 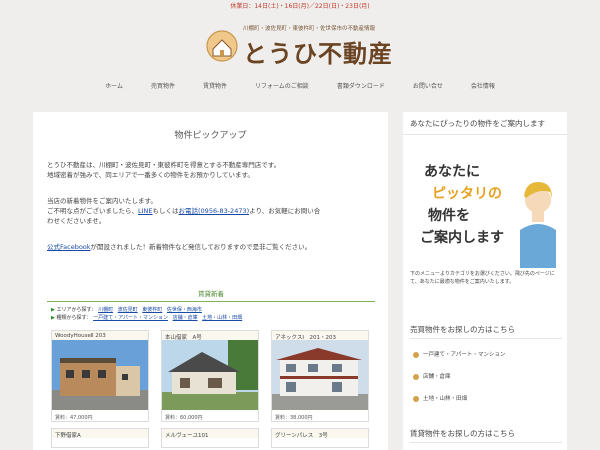 What do you see at coordinates (210, 335) in the screenshot?
I see `property-name: 本山借家 A号` at bounding box center [210, 335].